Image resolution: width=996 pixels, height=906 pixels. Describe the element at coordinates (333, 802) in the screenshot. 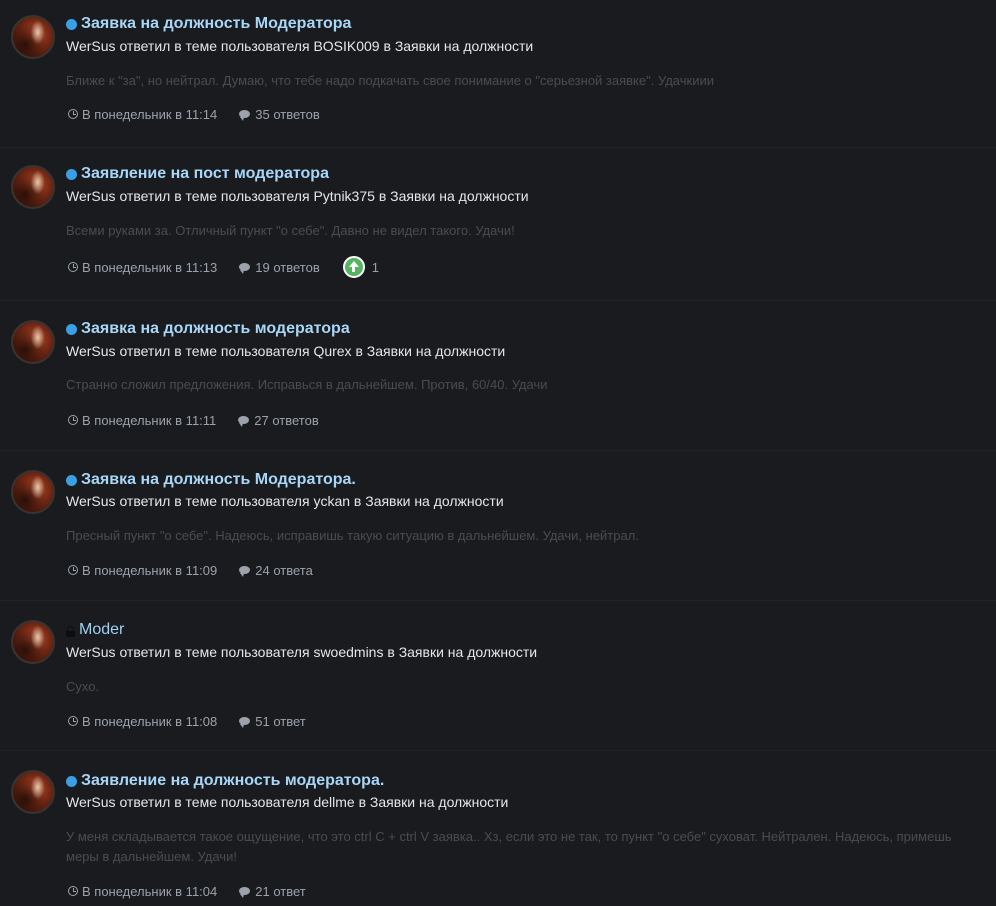

I see `topic-owner-link: dellme` at that location.